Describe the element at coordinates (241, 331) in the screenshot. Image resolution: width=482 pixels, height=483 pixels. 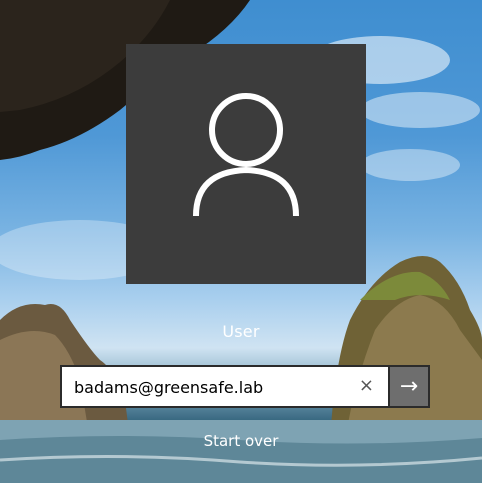
I see `user-name: User` at that location.